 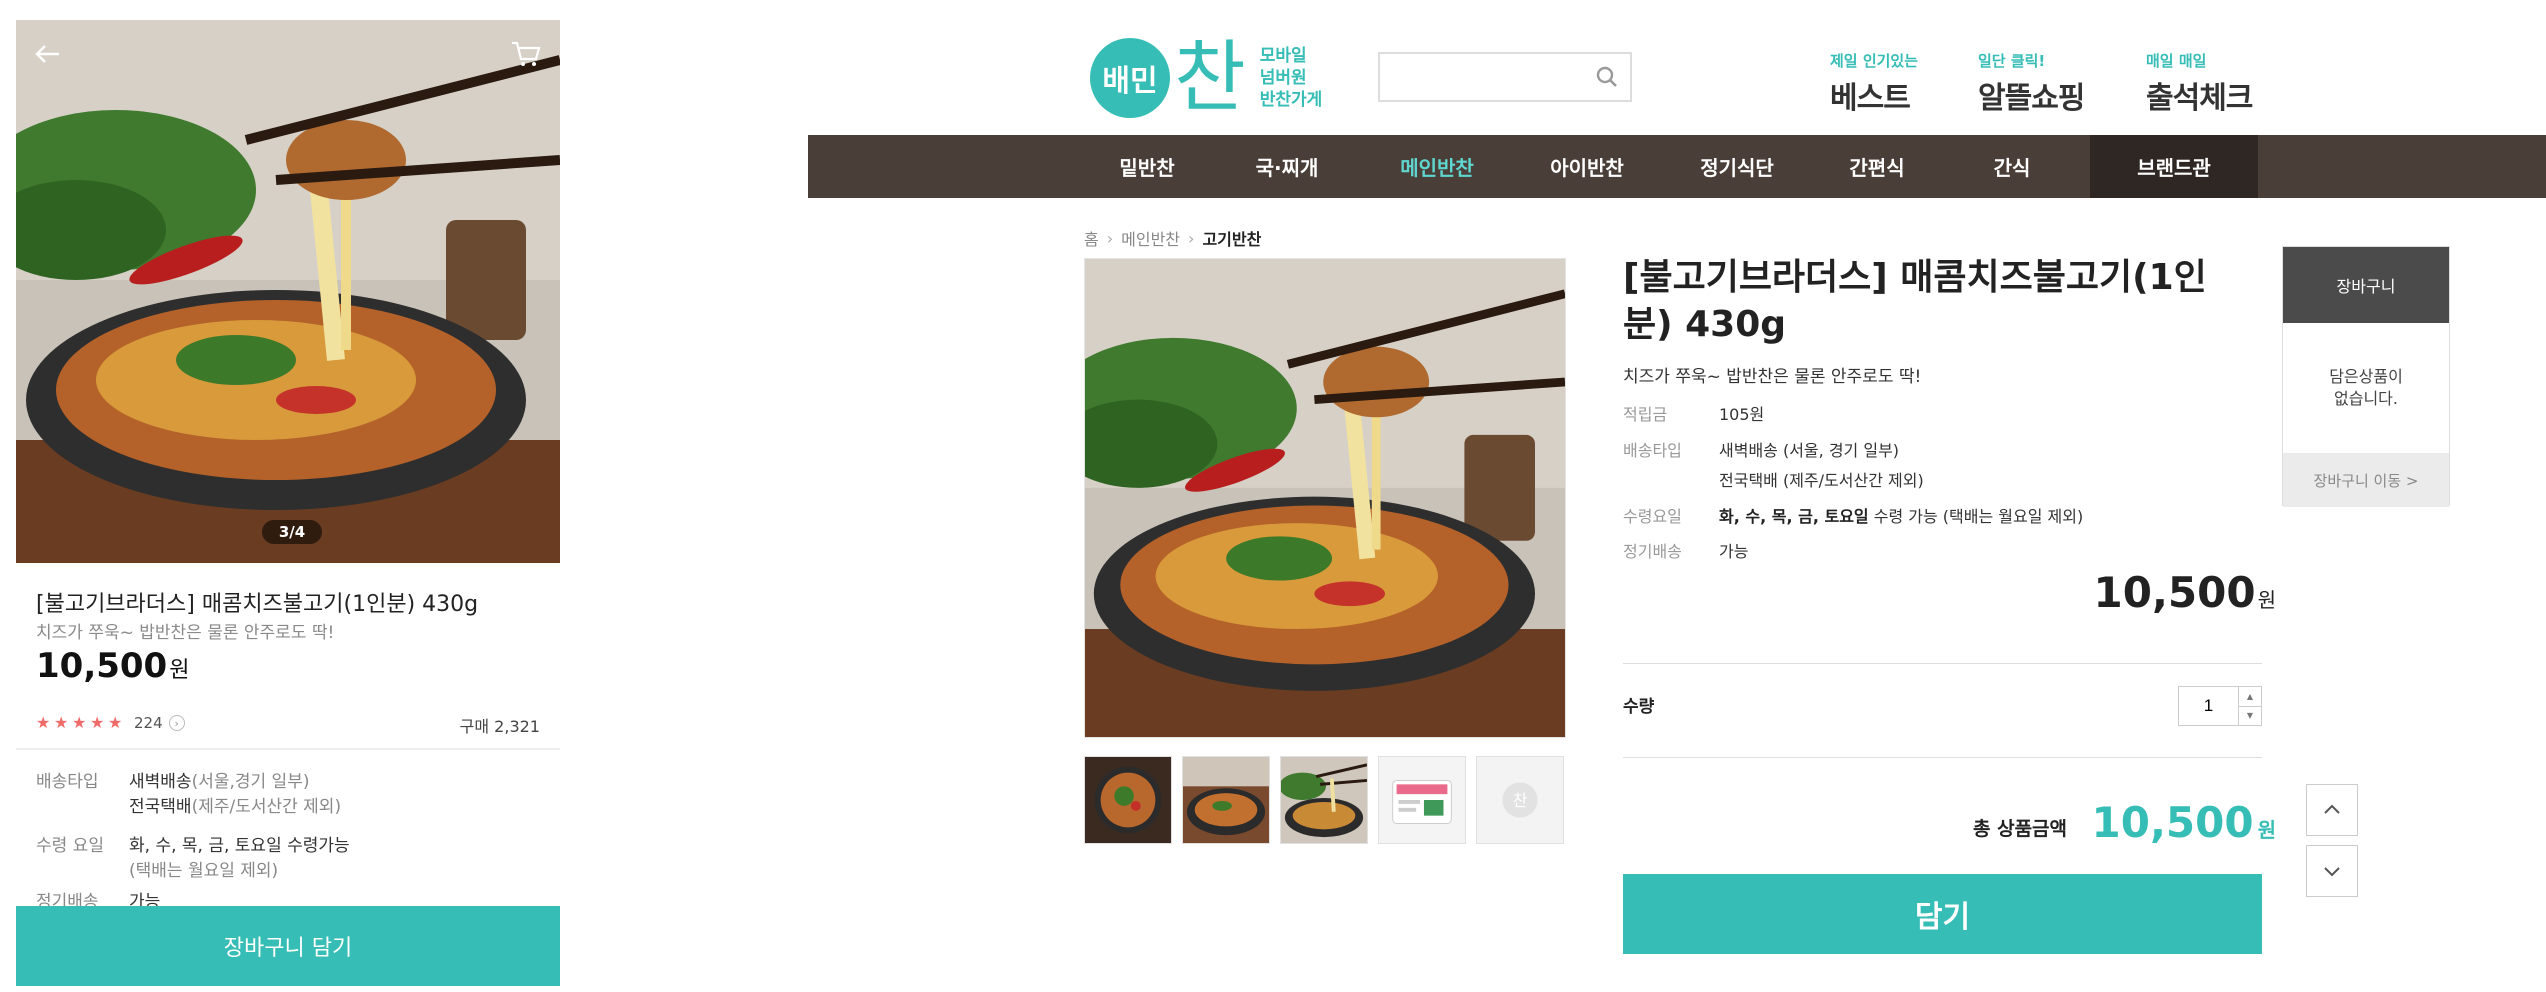 I want to click on main-nav: 밑반찬 국·찌개 메인반찬 아이반찬 정기식단 간편식 간식 브랜드관, so click(x=1677, y=166).